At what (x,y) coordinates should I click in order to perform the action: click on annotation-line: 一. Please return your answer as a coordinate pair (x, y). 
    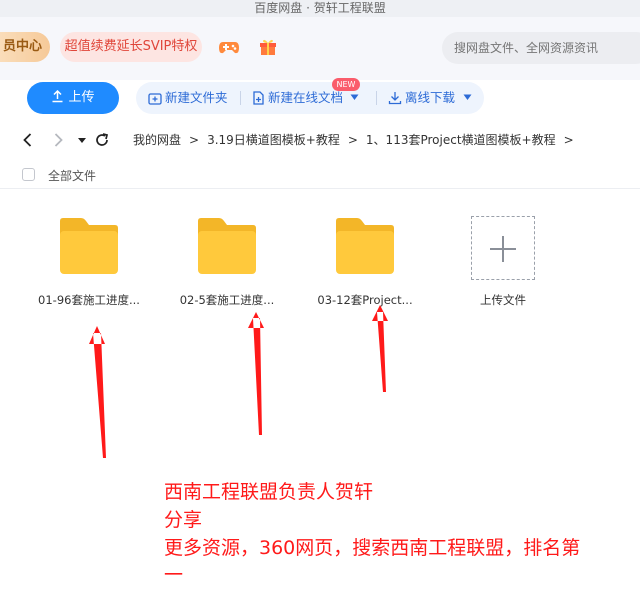
    Looking at the image, I should click on (174, 575).